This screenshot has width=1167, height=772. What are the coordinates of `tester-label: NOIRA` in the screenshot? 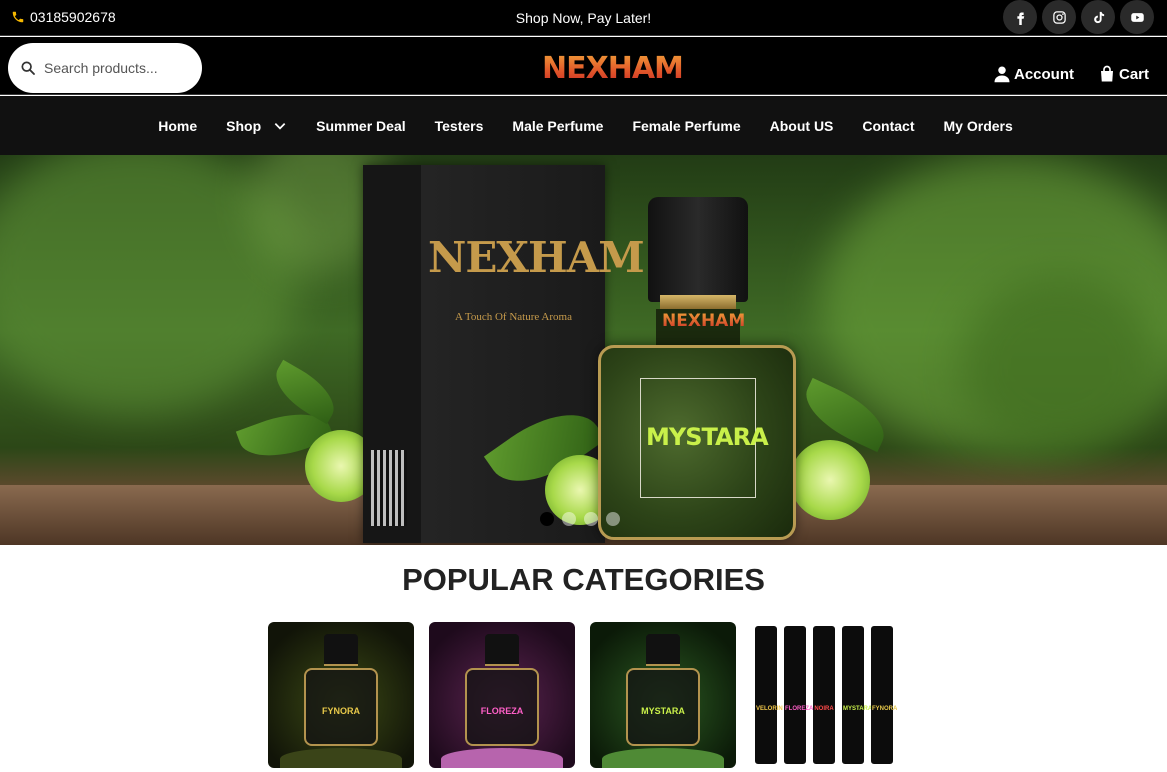 It's located at (824, 709).